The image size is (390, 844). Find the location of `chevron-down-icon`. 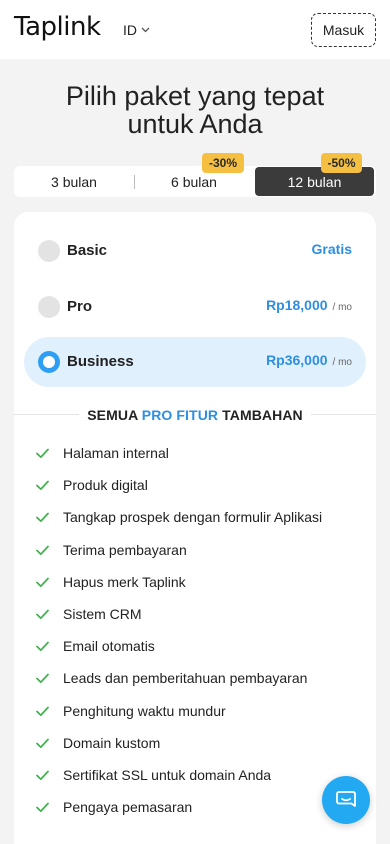

chevron-down-icon is located at coordinates (145, 30).